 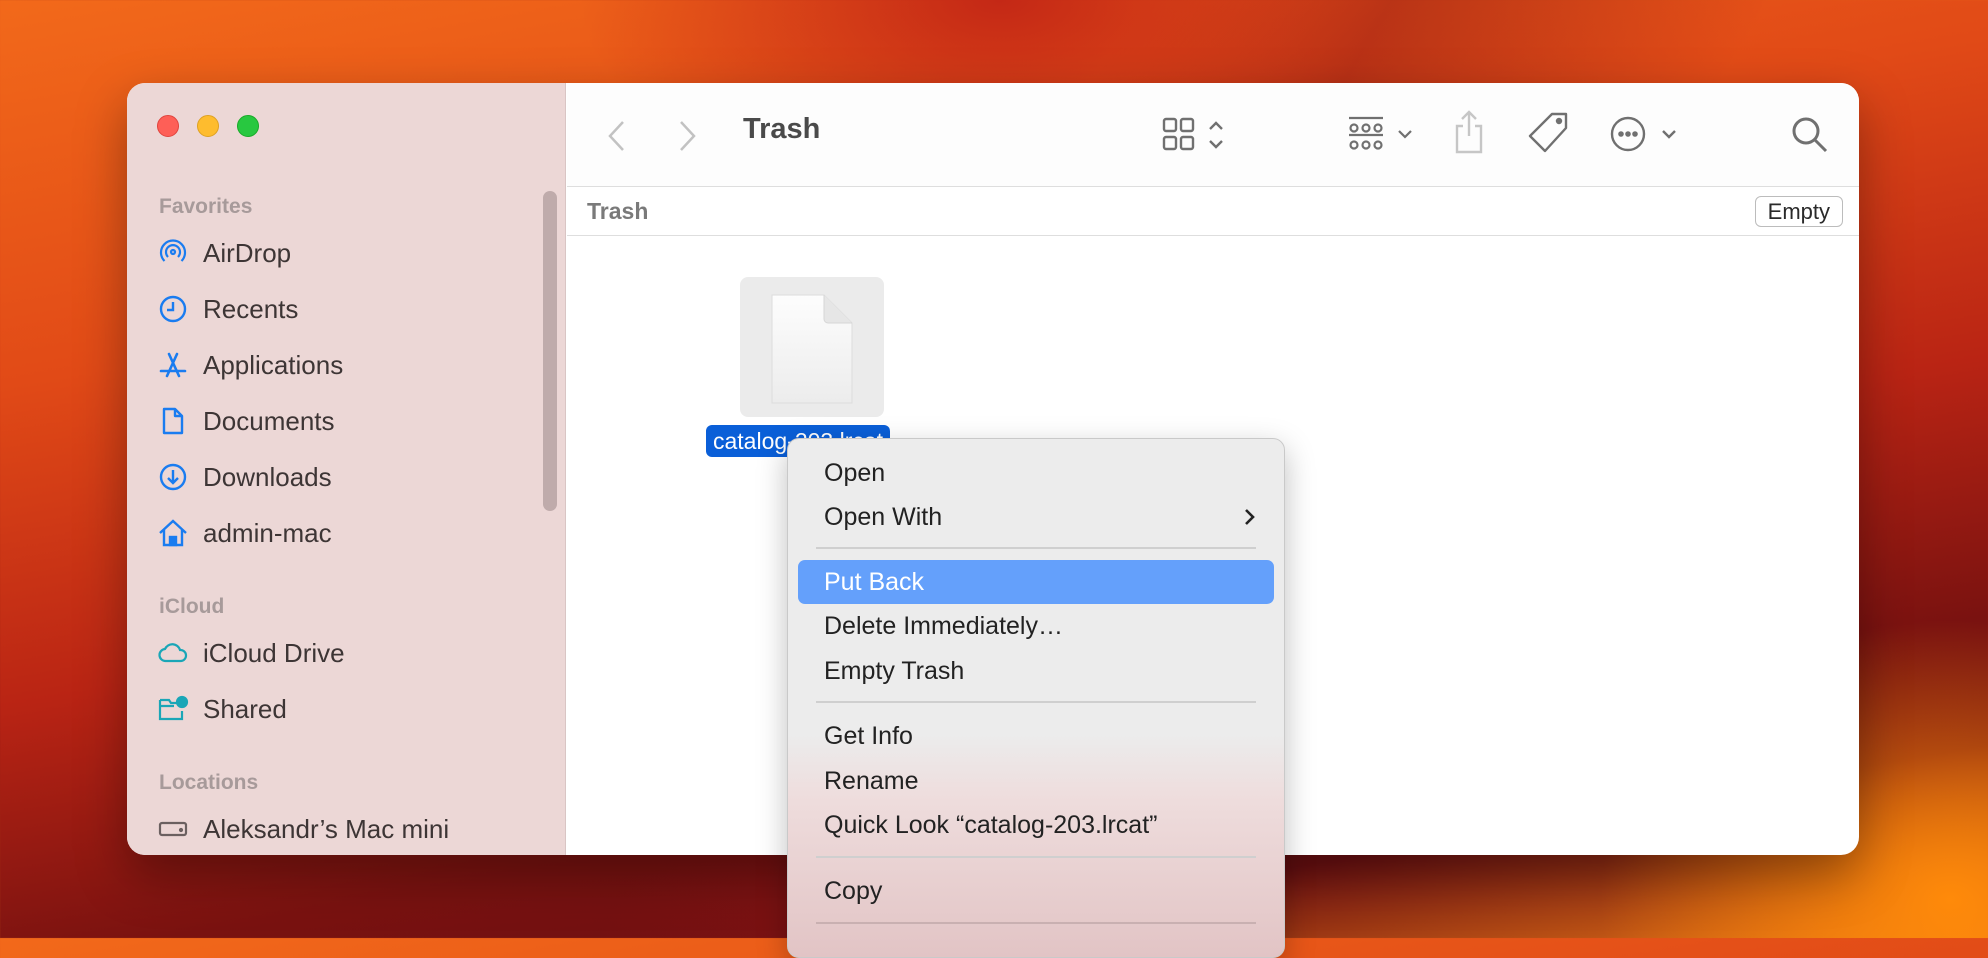 I want to click on sidebar-item-label: Recents, so click(x=251, y=308).